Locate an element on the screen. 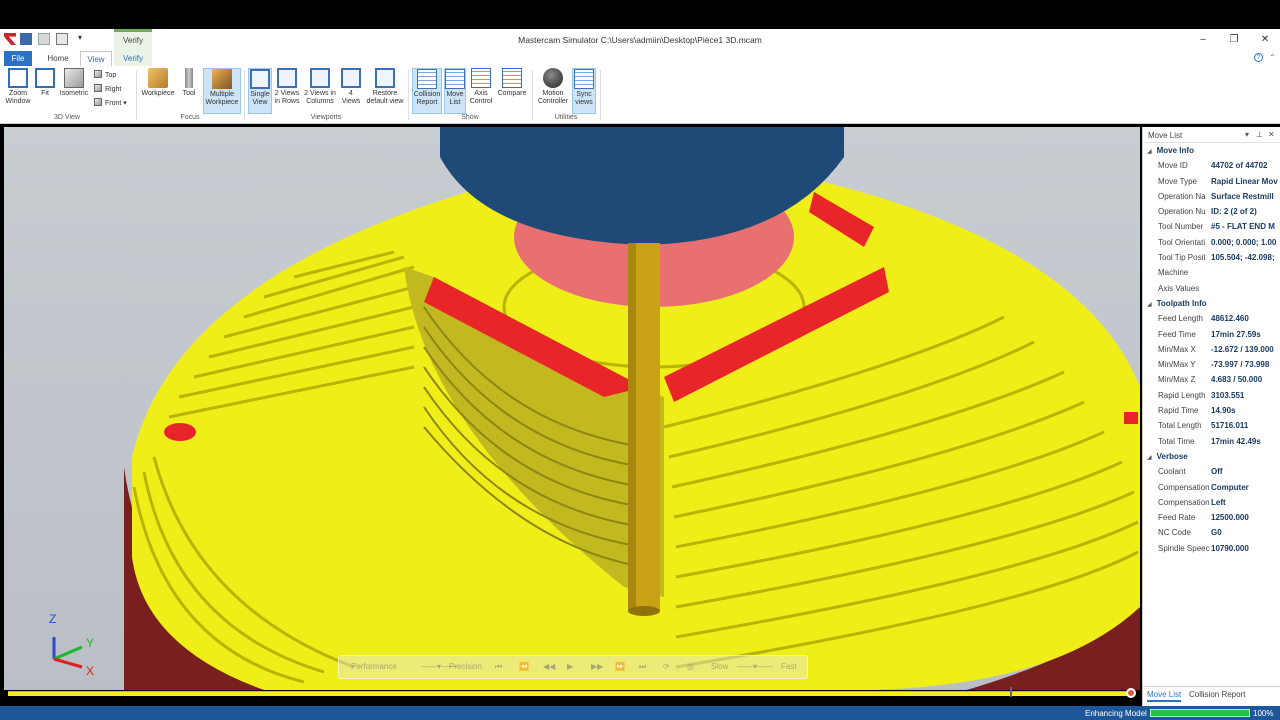  tool-button: Tool is located at coordinates (189, 91).